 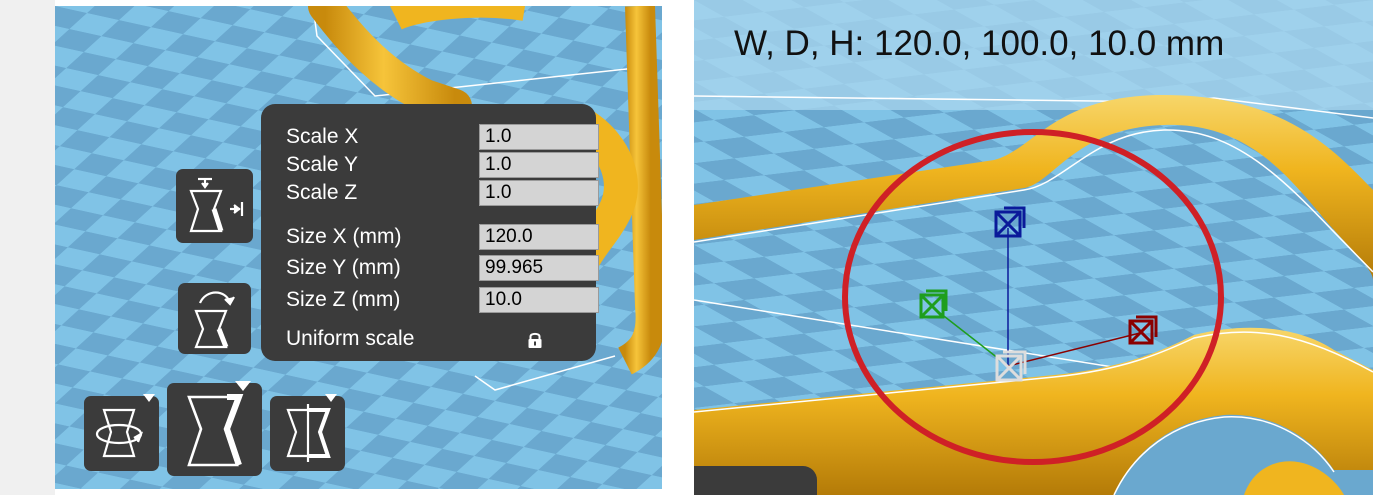 What do you see at coordinates (322, 192) in the screenshot?
I see `scale-z-label: Scale Z` at bounding box center [322, 192].